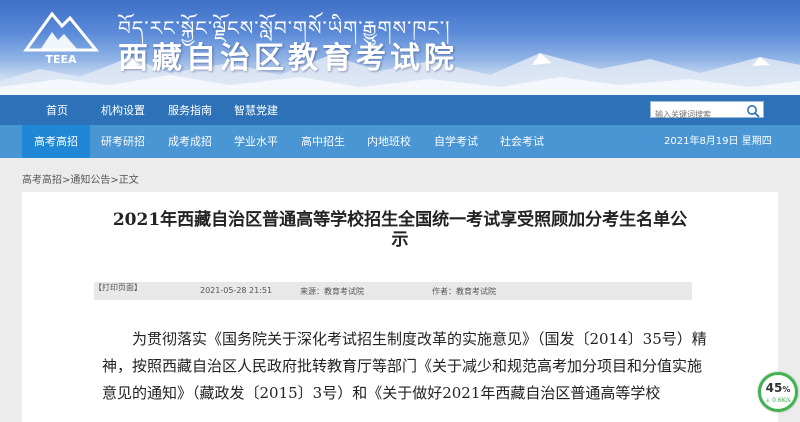 This screenshot has height=422, width=800. What do you see at coordinates (778, 388) in the screenshot?
I see `speed-percent: 45%` at bounding box center [778, 388].